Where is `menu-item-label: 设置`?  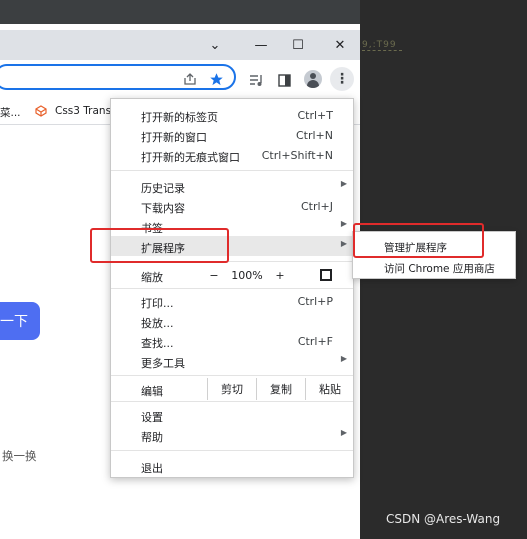 menu-item-label: 设置 is located at coordinates (152, 417).